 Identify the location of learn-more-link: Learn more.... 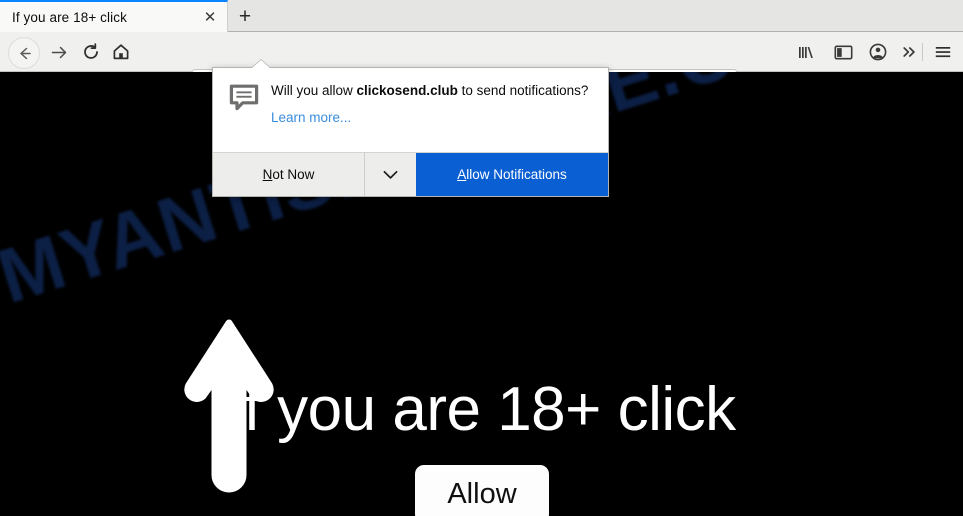
(311, 117).